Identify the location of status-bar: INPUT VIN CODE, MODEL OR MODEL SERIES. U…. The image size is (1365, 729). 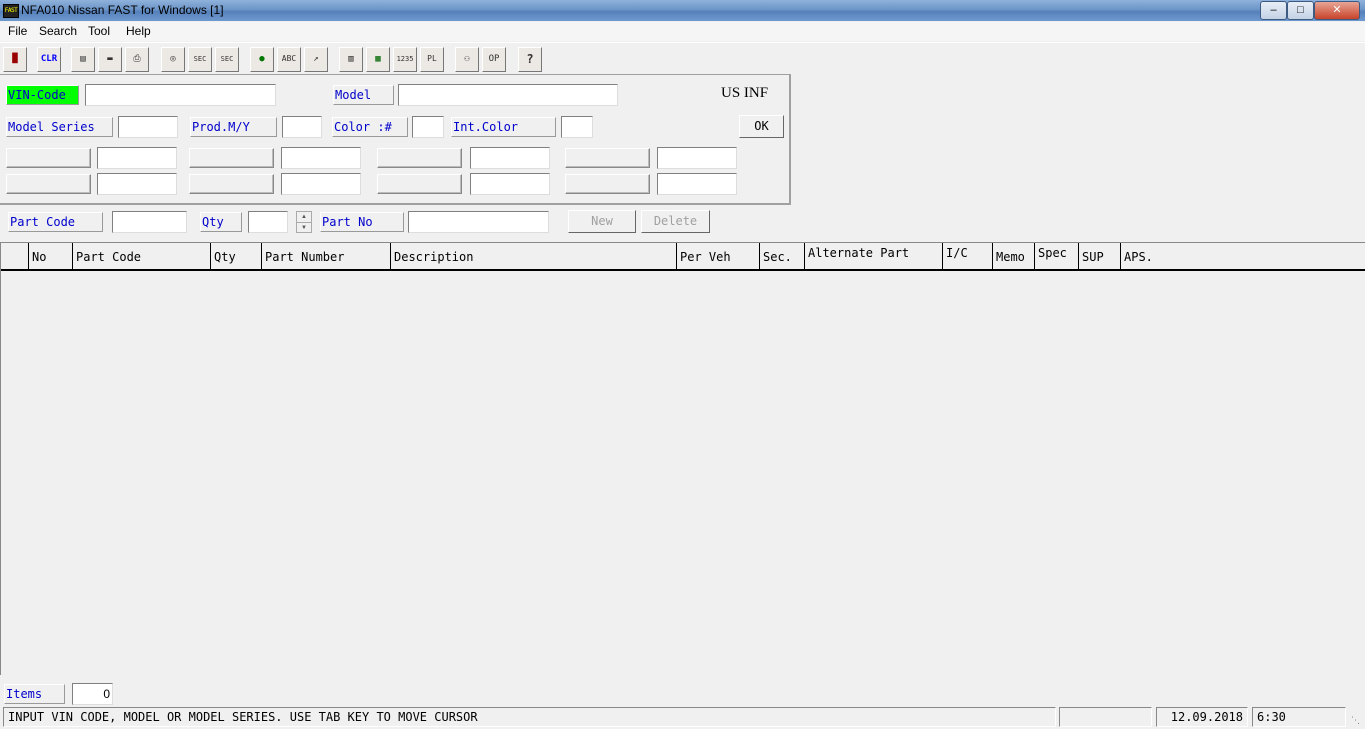
(682, 717).